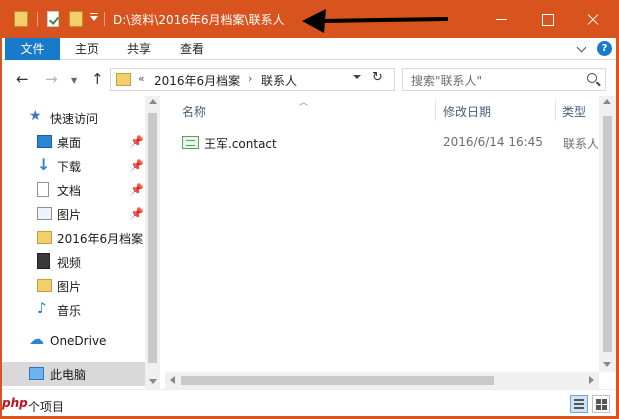 This screenshot has height=419, width=619. What do you see at coordinates (467, 111) in the screenshot?
I see `column-header-date: 修改日期` at bounding box center [467, 111].